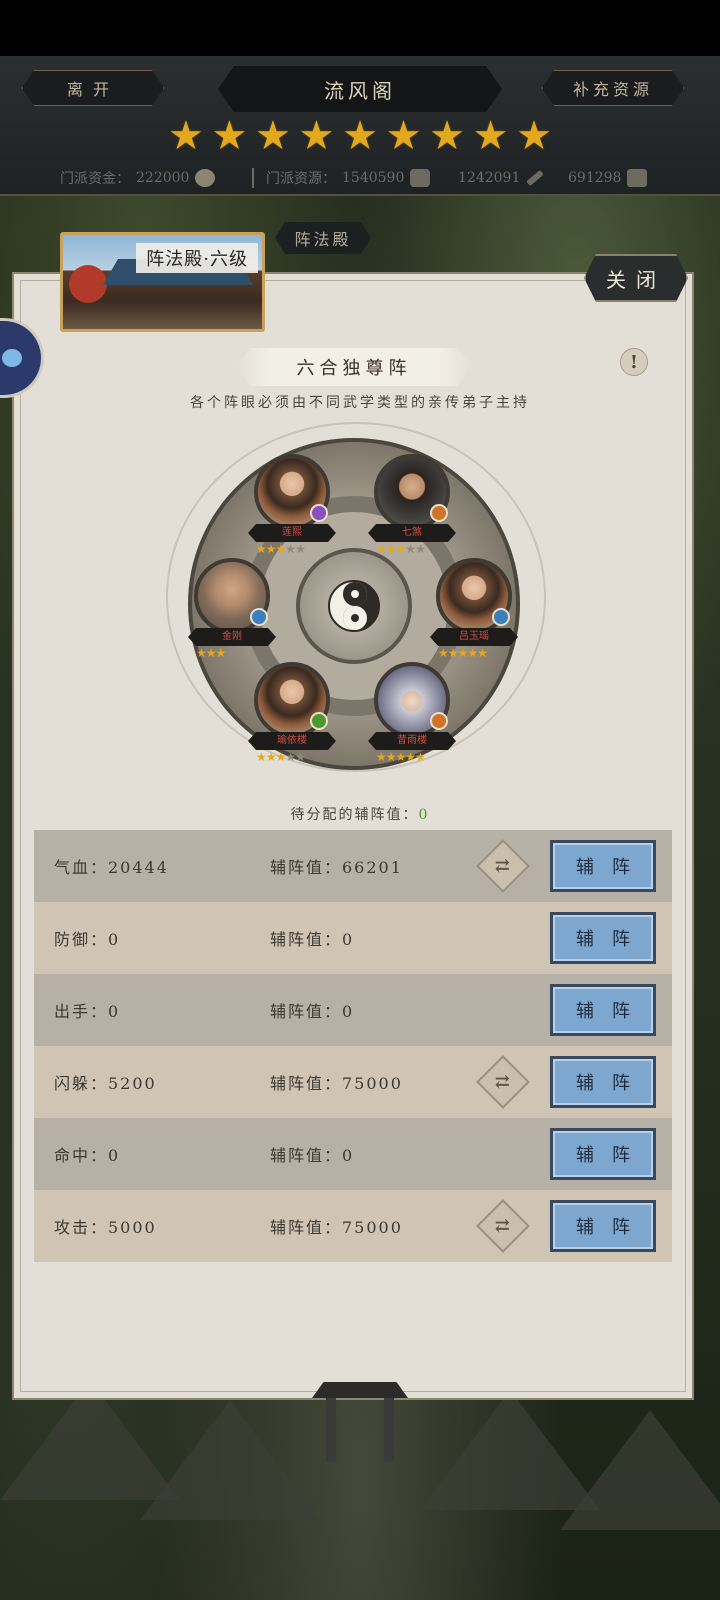 The height and width of the screenshot is (1600, 720). I want to click on formation-slot: 金刚 ★★★★★, so click(232, 614).